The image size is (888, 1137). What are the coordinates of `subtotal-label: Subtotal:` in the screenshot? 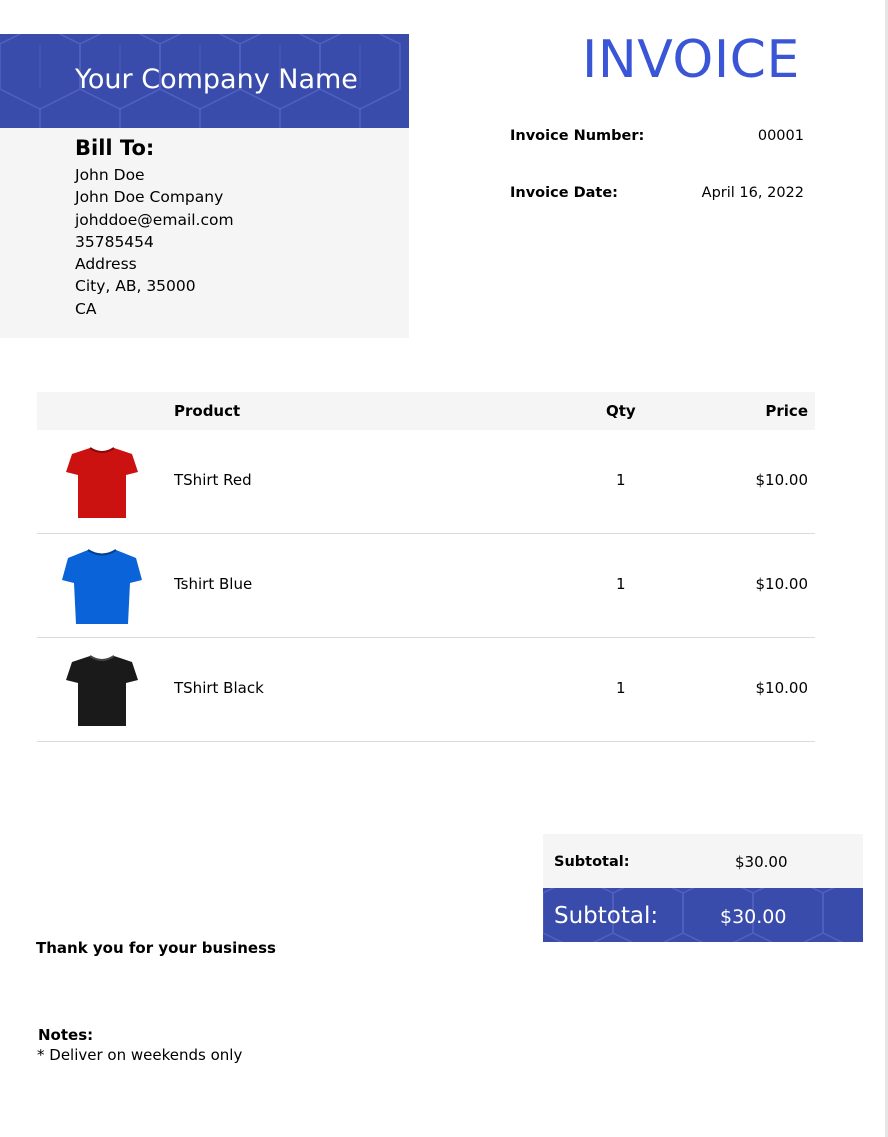 It's located at (592, 862).